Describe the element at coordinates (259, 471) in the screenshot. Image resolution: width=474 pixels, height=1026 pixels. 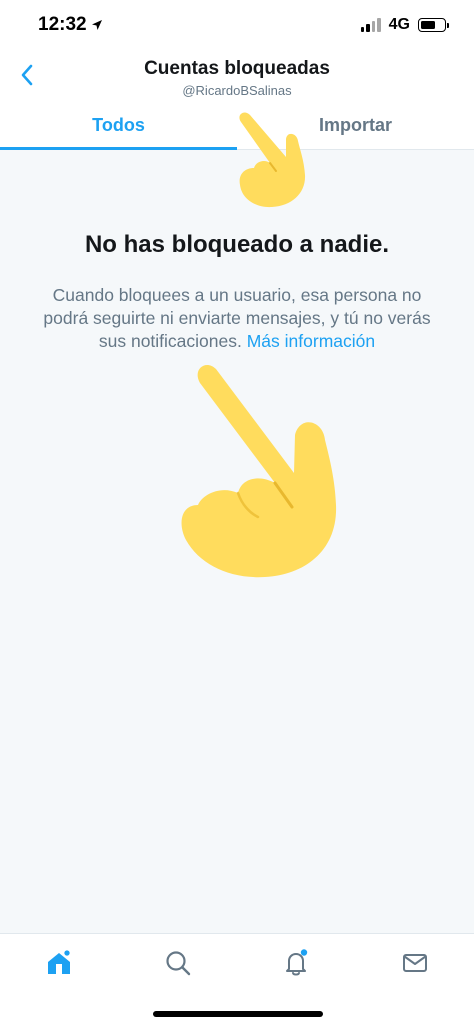
I see `pointing-hand-emoji-large` at that location.